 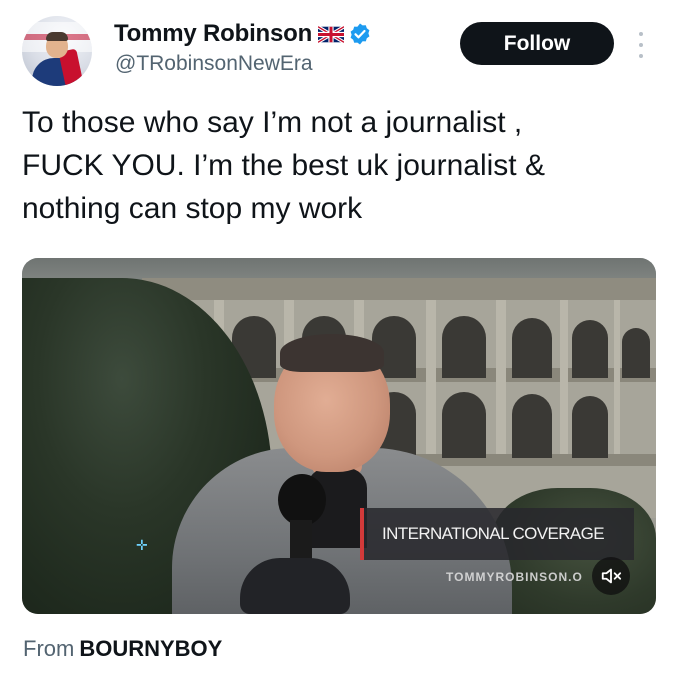 I want to click on author-display-name: Tommy Robinson, so click(x=213, y=34).